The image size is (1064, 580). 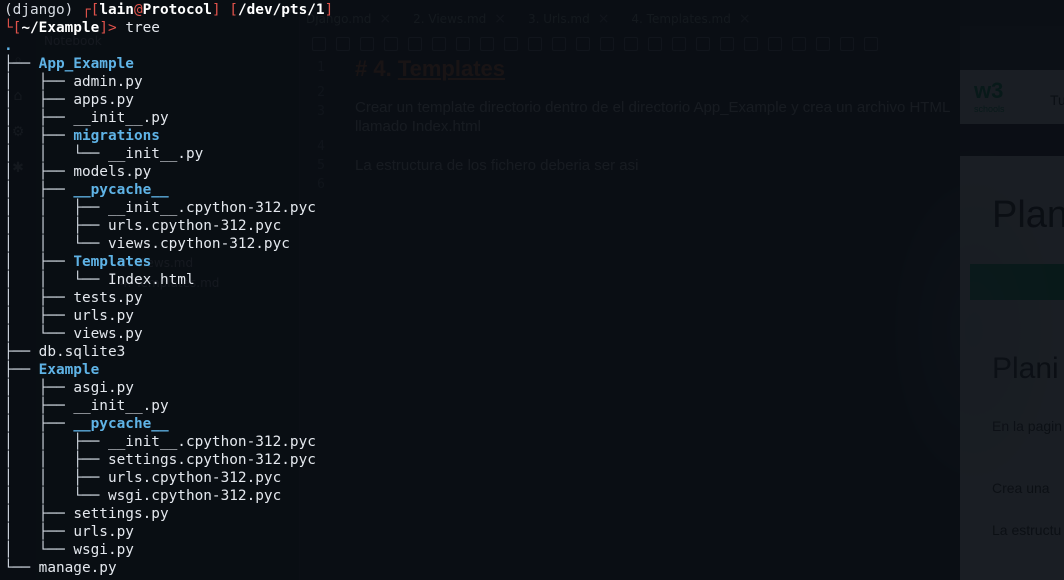 I want to click on tree-directory-name: Example, so click(x=69, y=370).